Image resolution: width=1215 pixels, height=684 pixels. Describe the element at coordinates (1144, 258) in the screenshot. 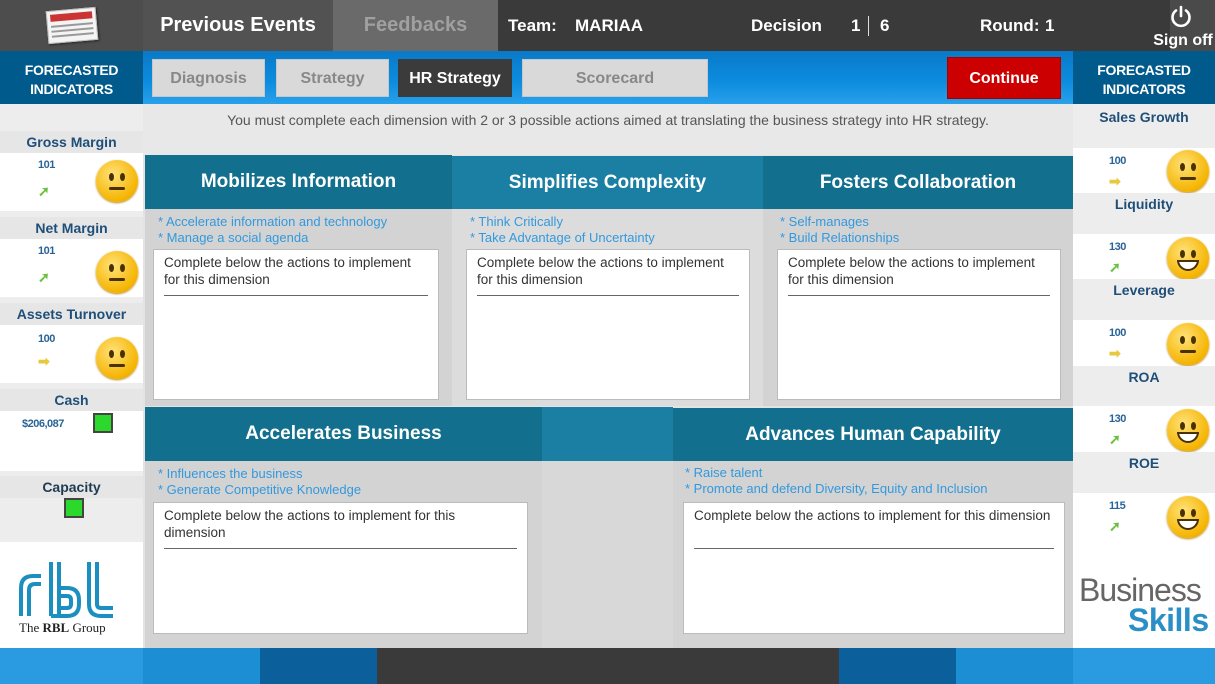

I see `indicator-liquidity: 130 ➚` at that location.